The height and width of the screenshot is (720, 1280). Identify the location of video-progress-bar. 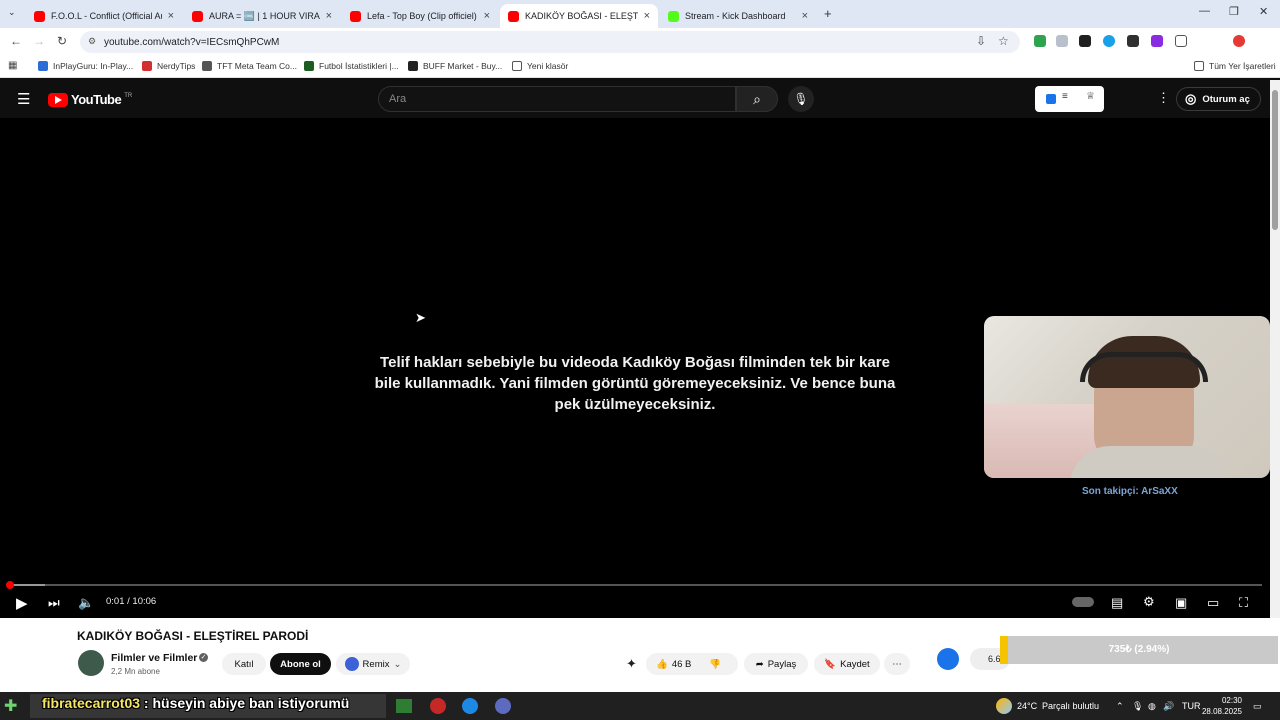
(634, 585).